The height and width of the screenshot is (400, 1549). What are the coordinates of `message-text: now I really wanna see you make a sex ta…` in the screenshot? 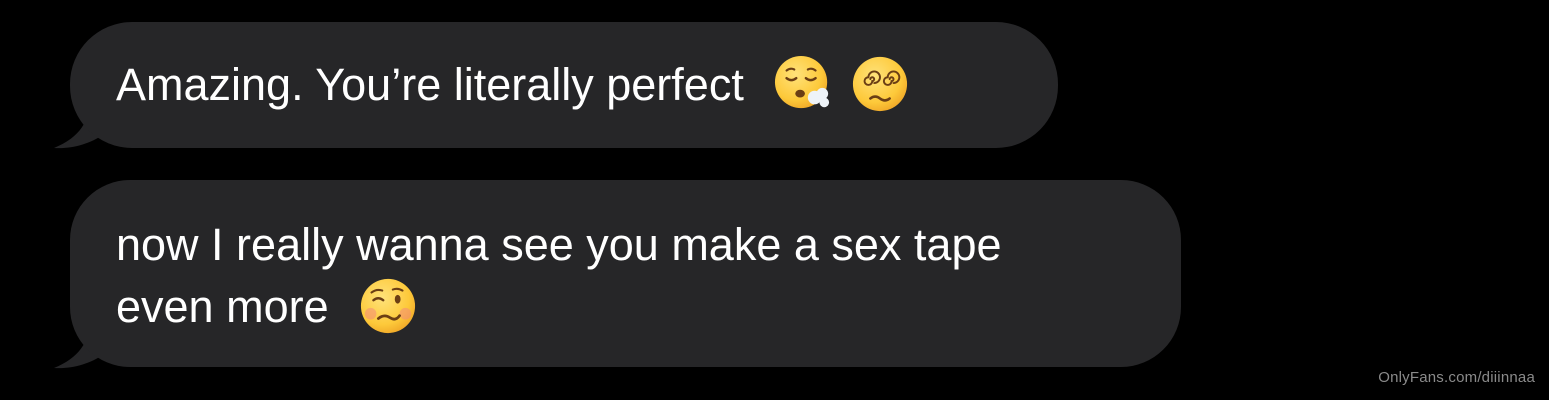 It's located at (559, 244).